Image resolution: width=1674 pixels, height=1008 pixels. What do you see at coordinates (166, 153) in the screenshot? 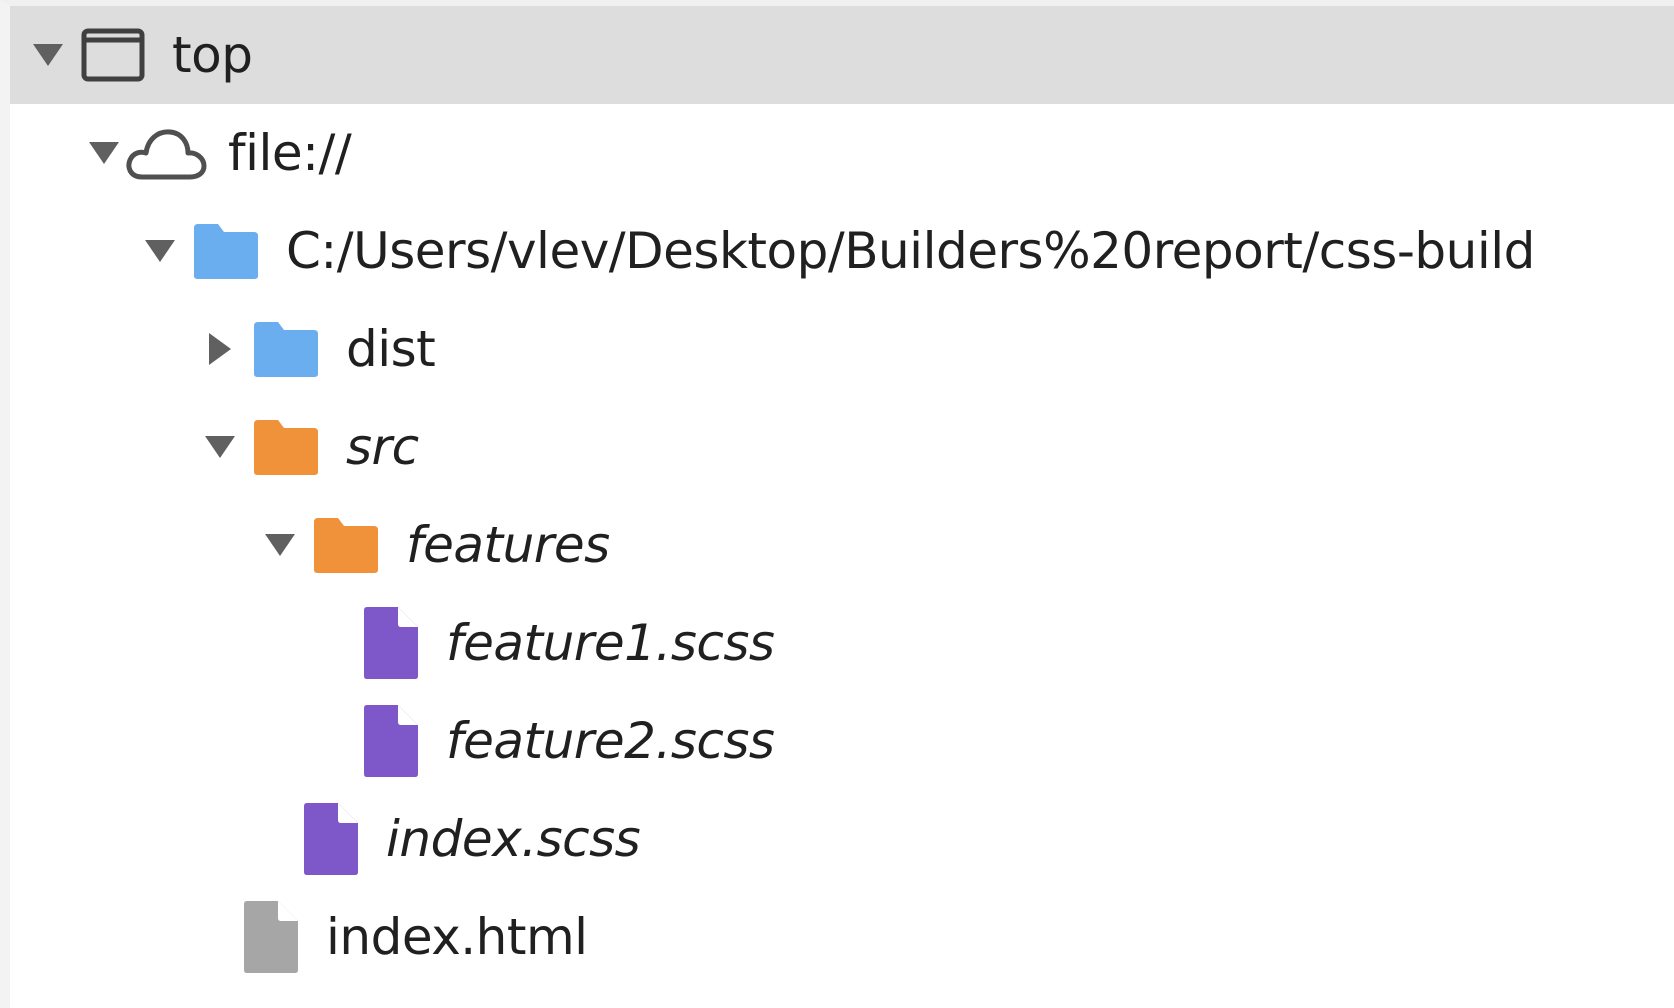
I see `cloud-icon` at bounding box center [166, 153].